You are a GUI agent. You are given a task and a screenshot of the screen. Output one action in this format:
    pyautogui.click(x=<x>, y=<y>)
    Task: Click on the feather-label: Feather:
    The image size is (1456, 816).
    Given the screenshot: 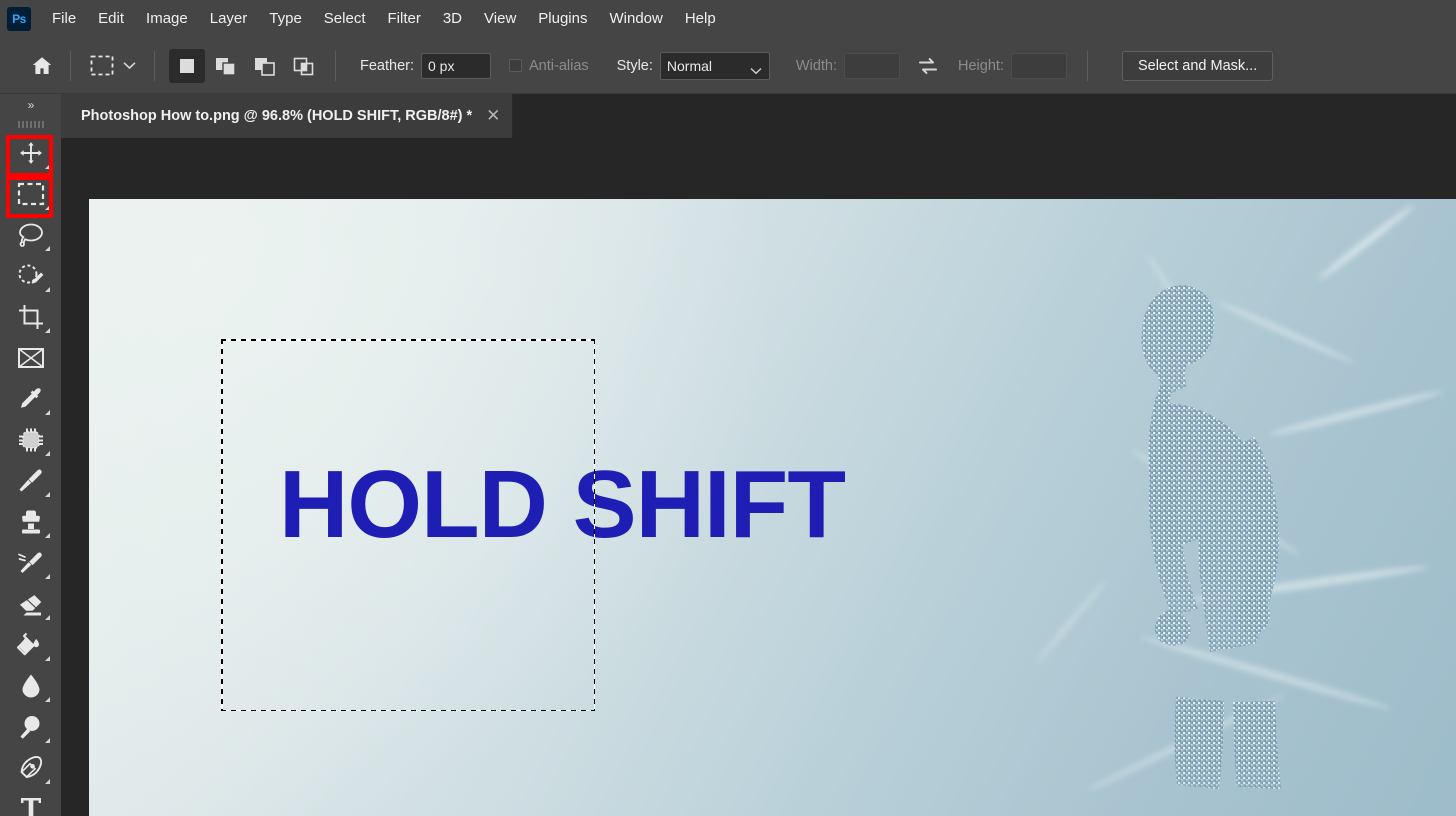 What is the action you would take?
    pyautogui.click(x=387, y=65)
    